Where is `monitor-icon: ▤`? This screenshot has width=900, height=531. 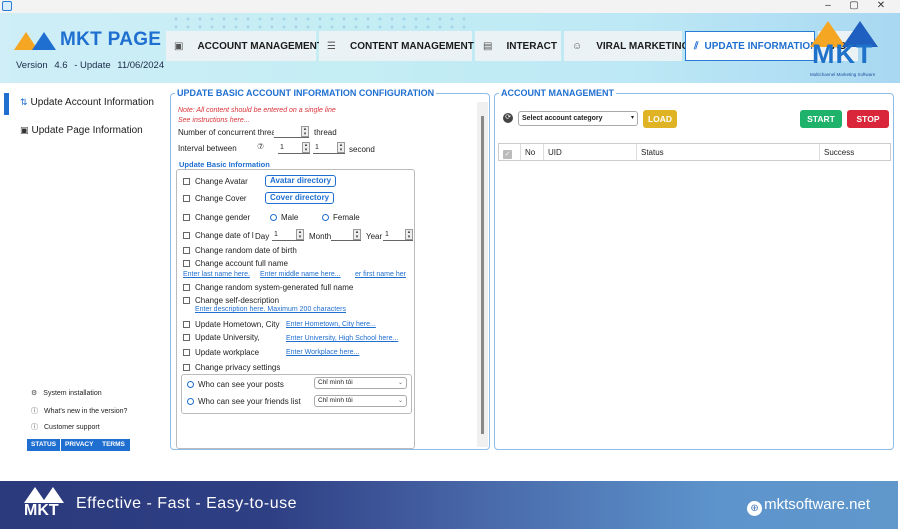 monitor-icon: ▤ is located at coordinates (488, 46).